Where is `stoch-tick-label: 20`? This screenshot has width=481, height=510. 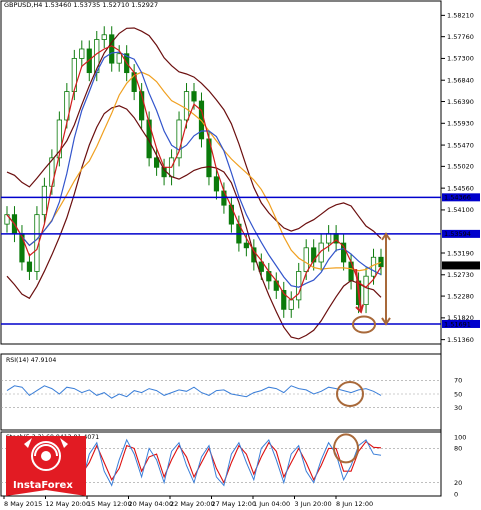 stoch-tick-label: 20 is located at coordinates (458, 483).